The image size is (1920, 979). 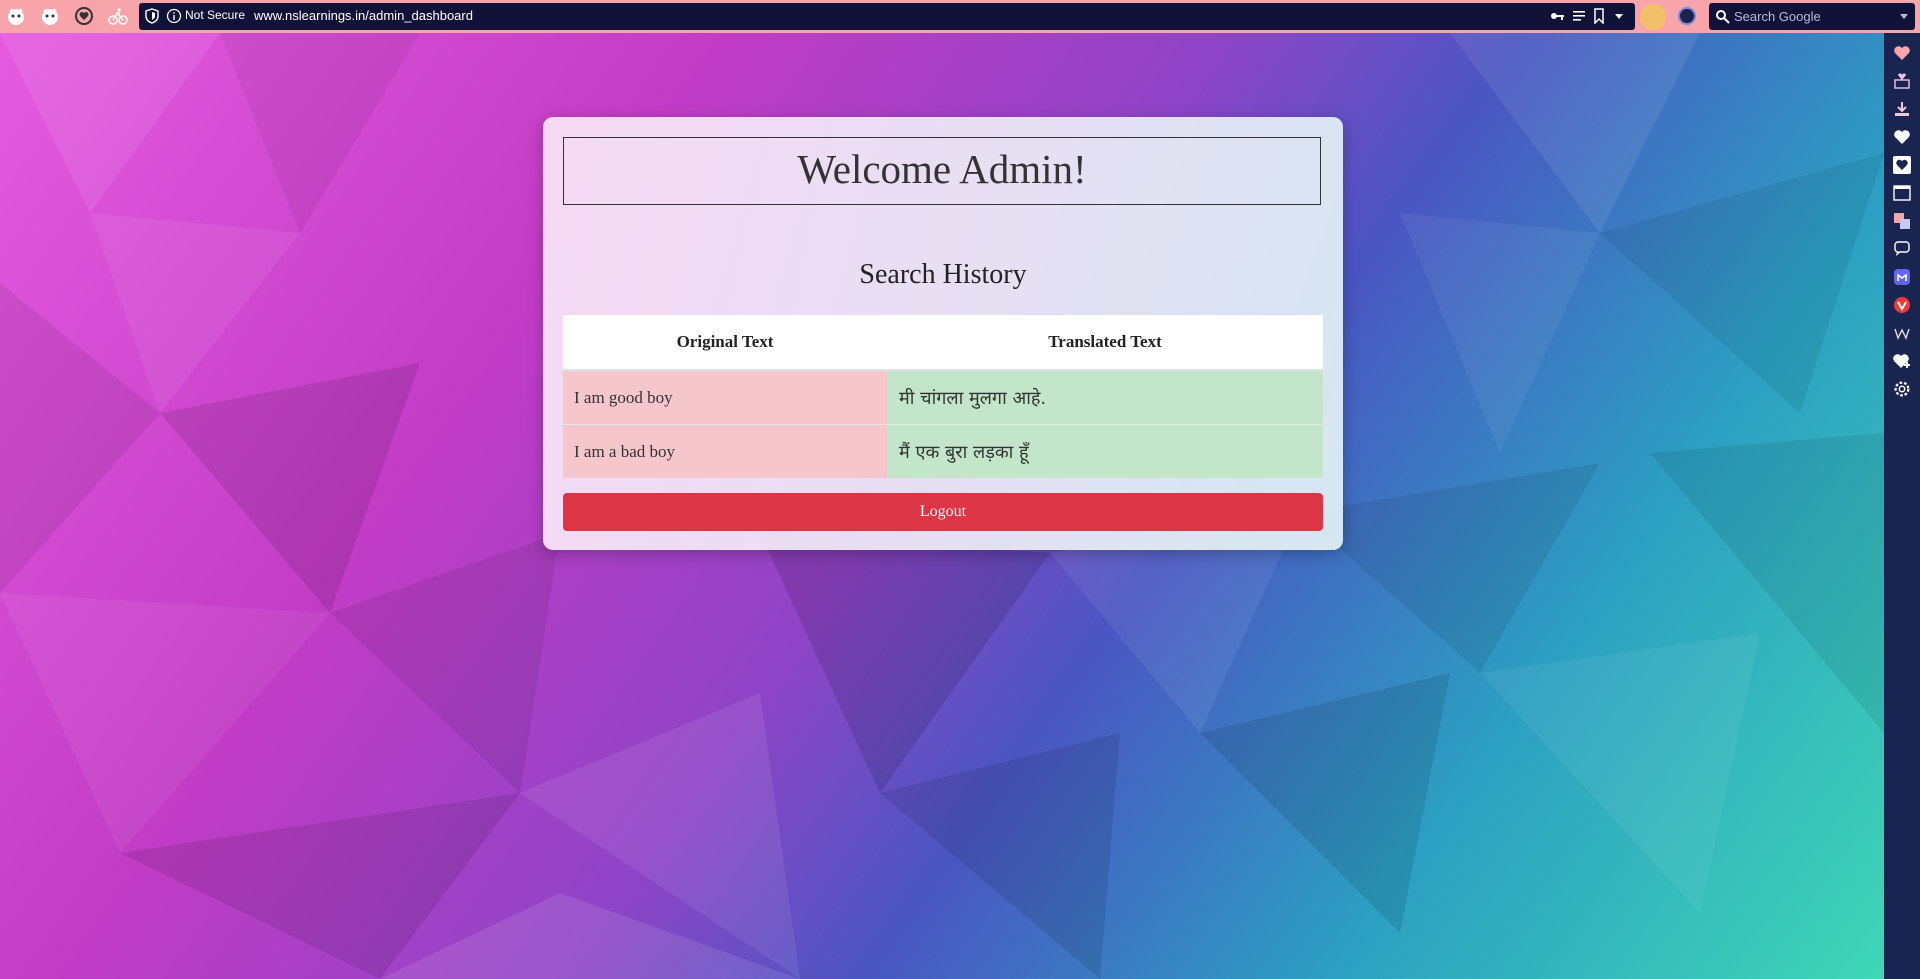 What do you see at coordinates (1105, 397) in the screenshot?
I see `translated-text-cell: मी चांगला मुलगा आहे.` at bounding box center [1105, 397].